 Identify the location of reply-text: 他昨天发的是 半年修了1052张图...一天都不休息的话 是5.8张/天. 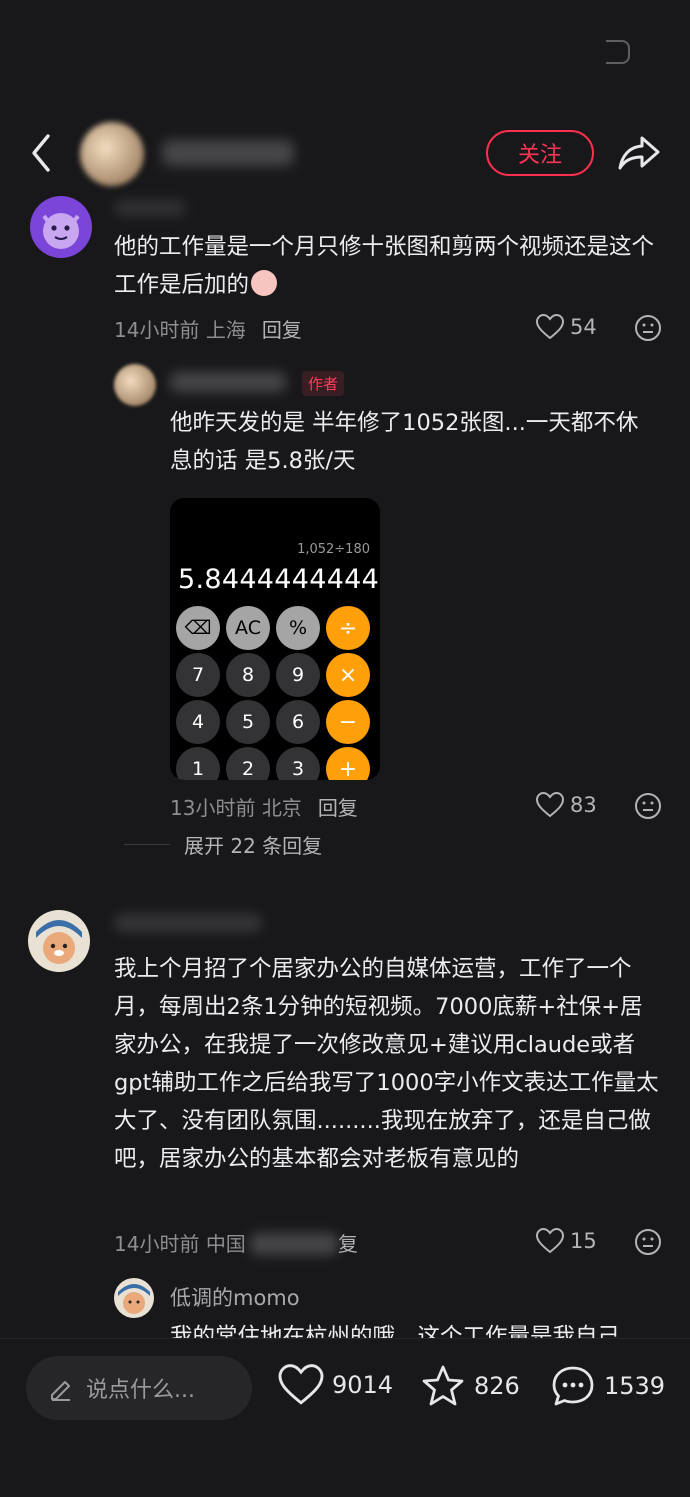
(404, 442).